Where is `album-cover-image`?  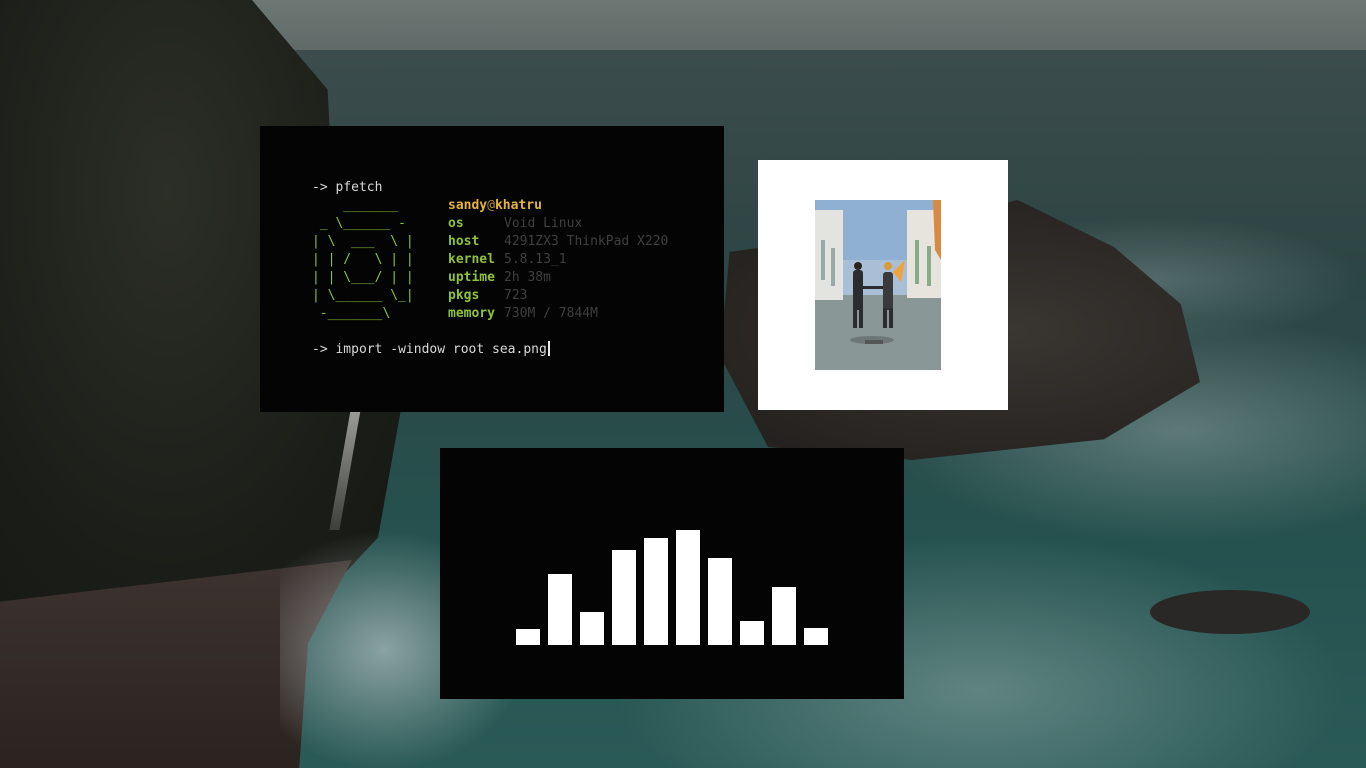
album-cover-image is located at coordinates (878, 285).